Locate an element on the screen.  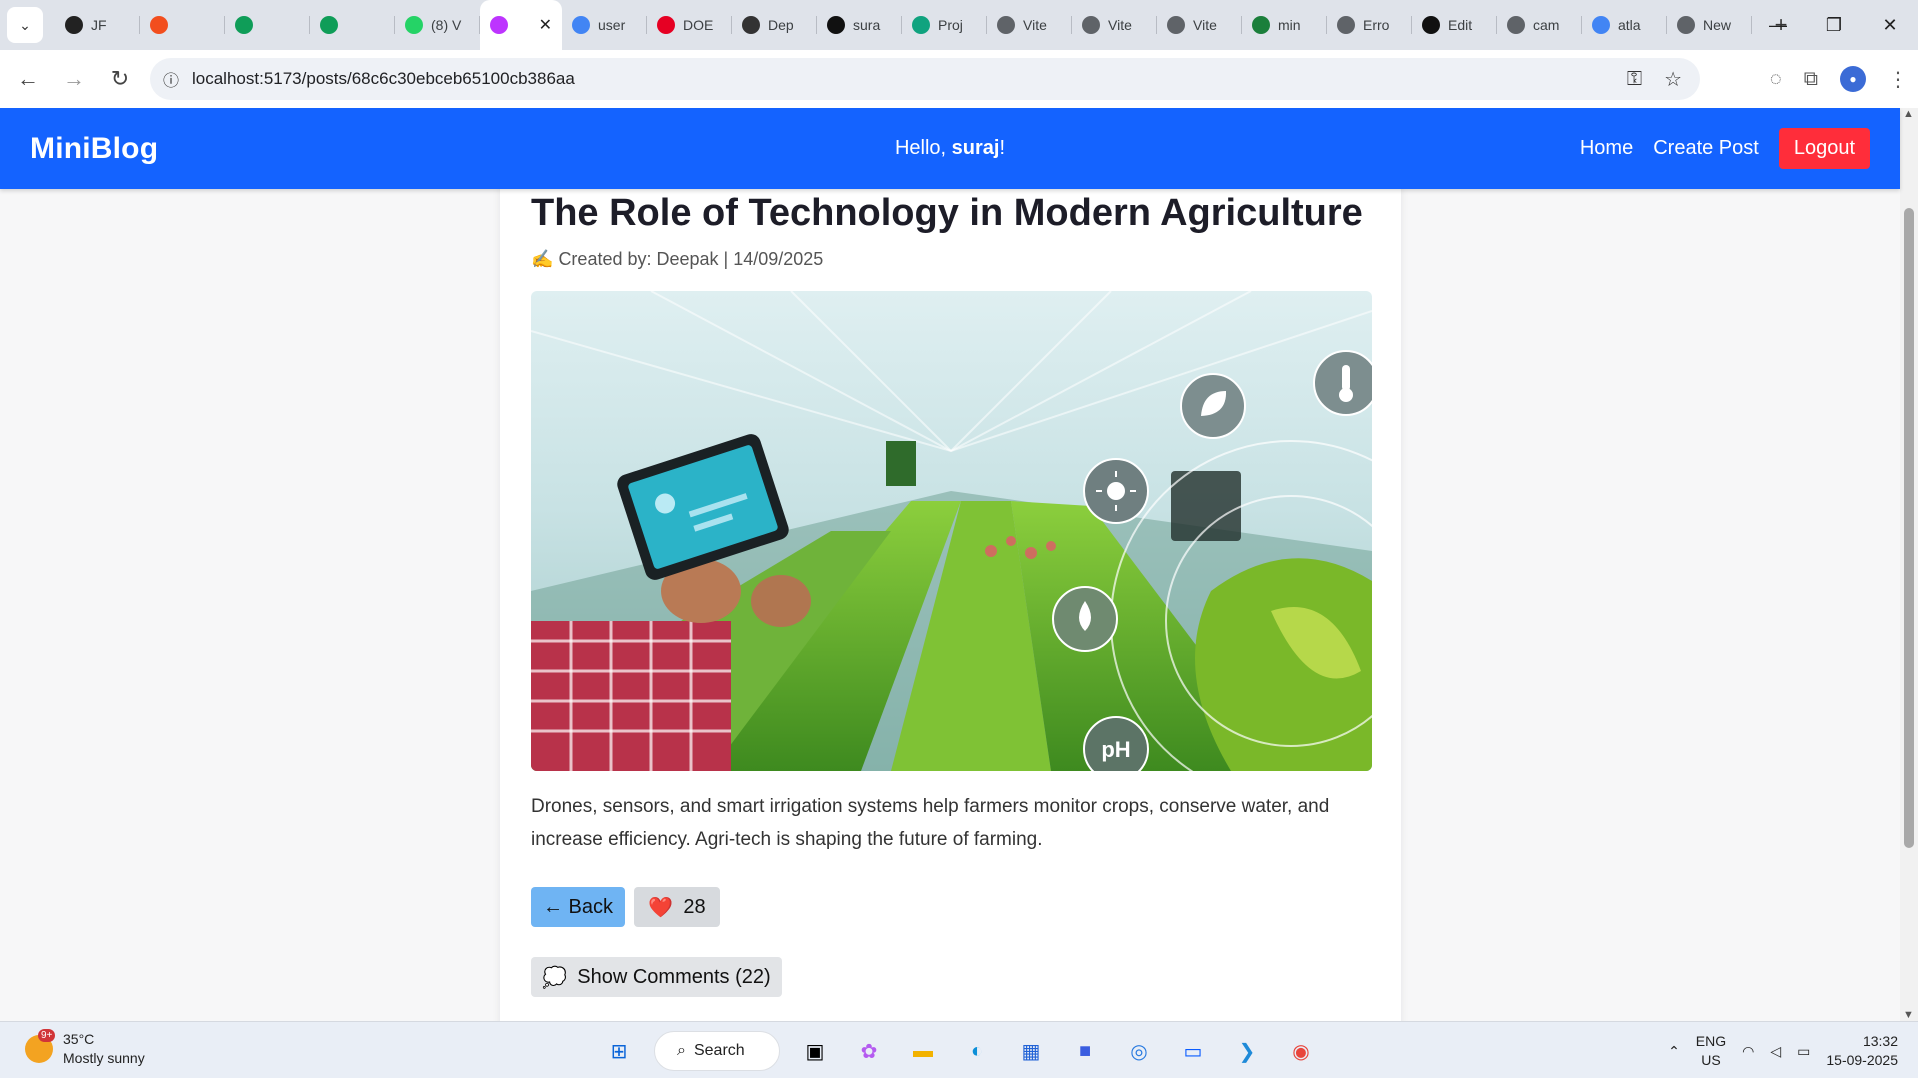
browser-menu-icon: ⋮ is located at coordinates (1898, 79).